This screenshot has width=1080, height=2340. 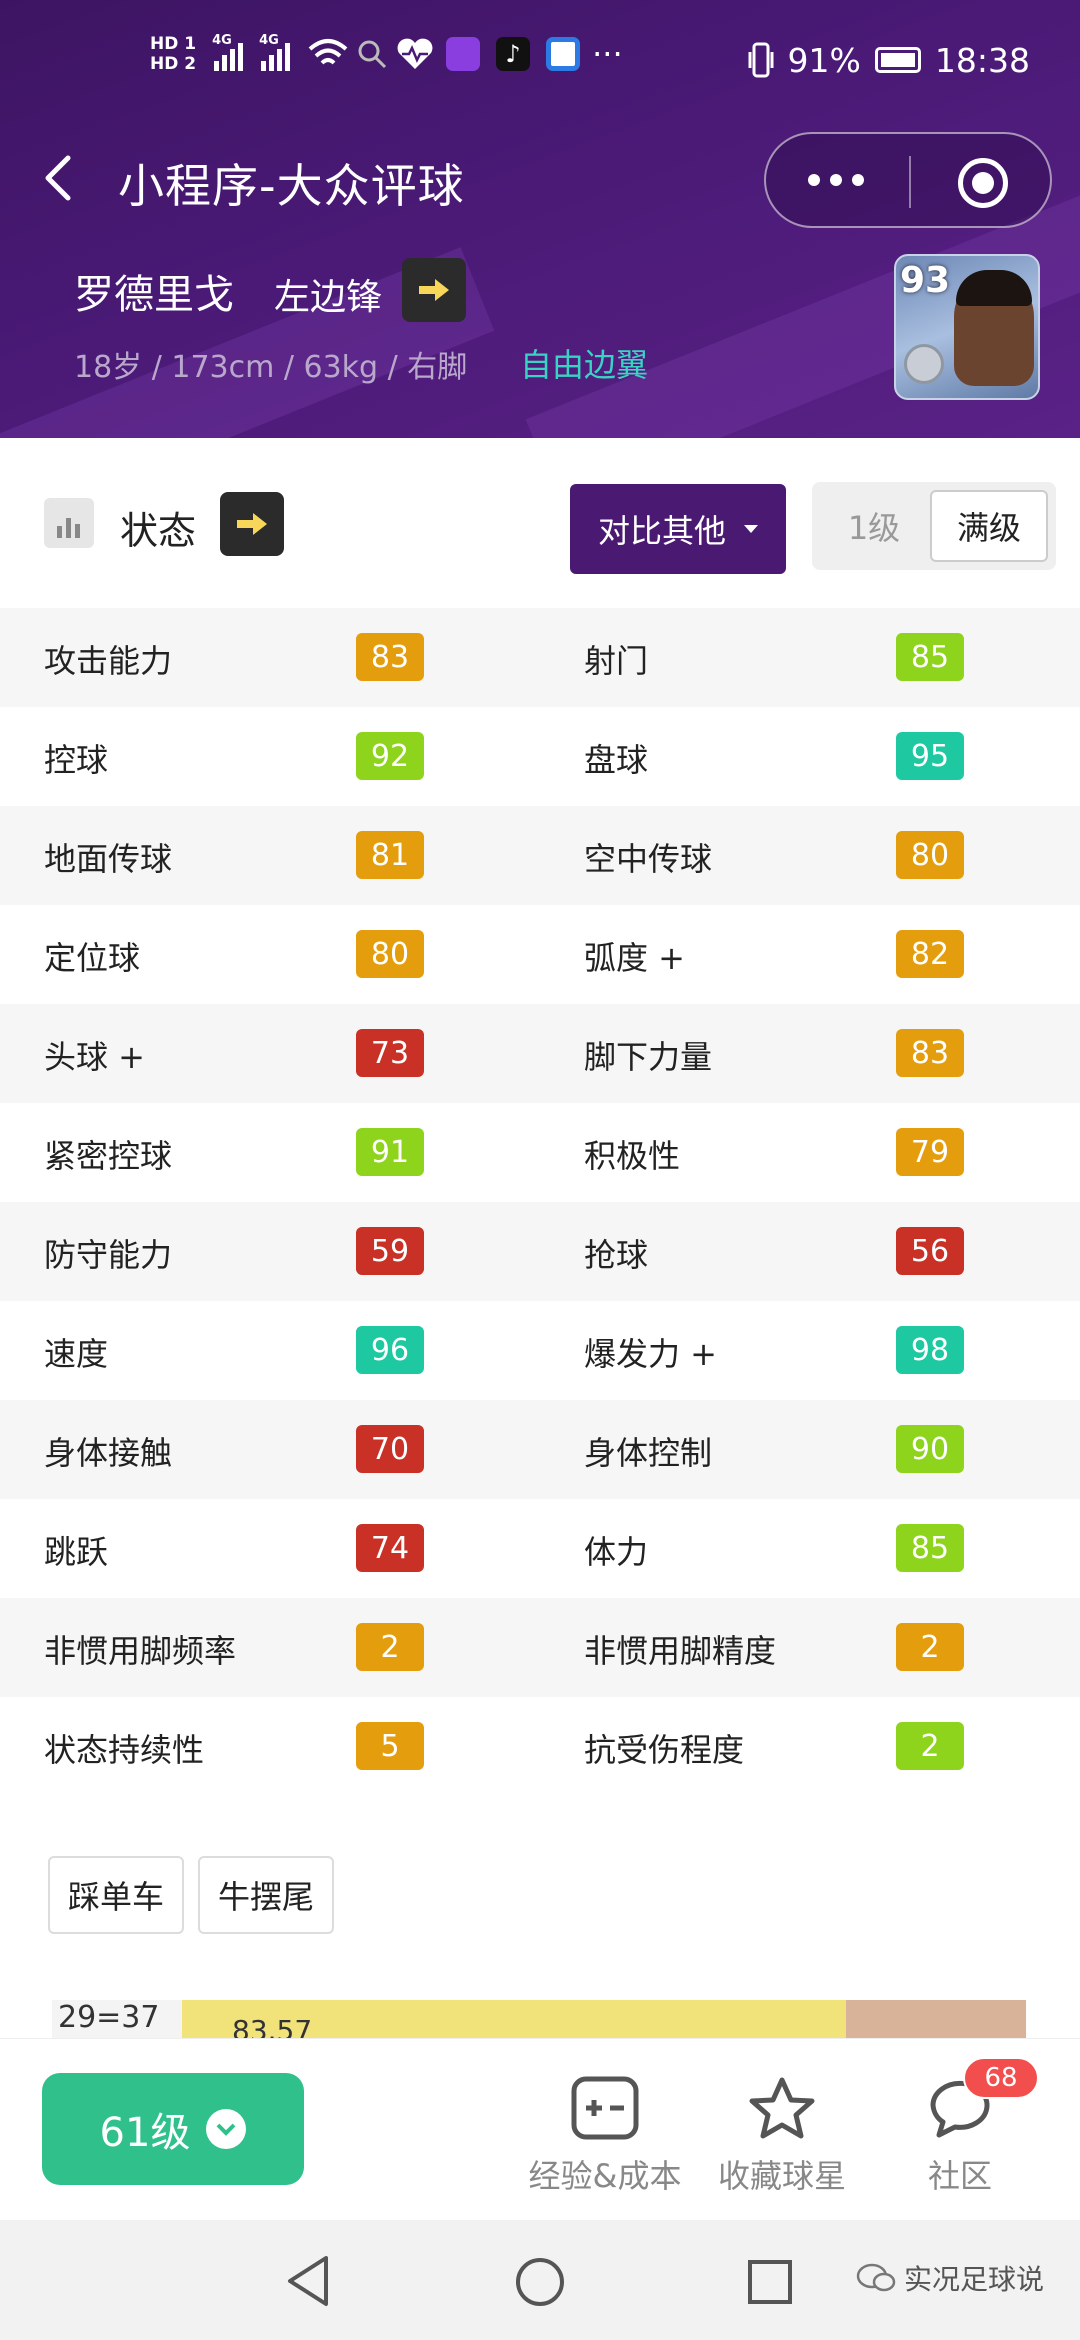 I want to click on nav-bar: 小程序-大众评球, so click(x=540, y=180).